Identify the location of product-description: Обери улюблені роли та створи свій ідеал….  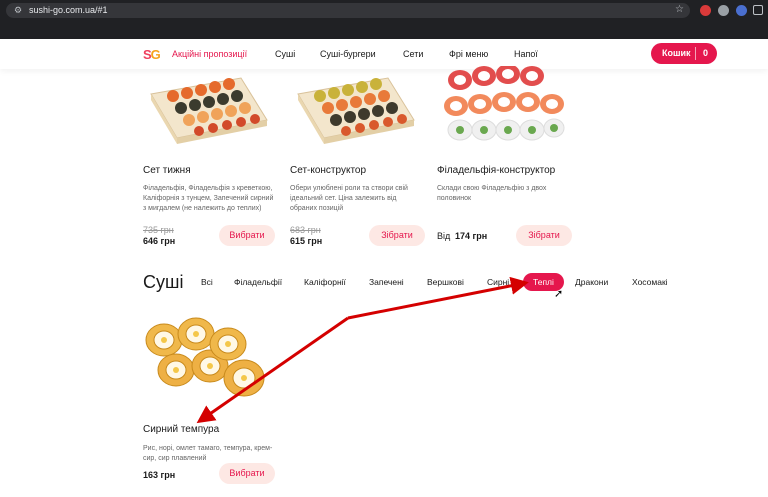
(349, 198).